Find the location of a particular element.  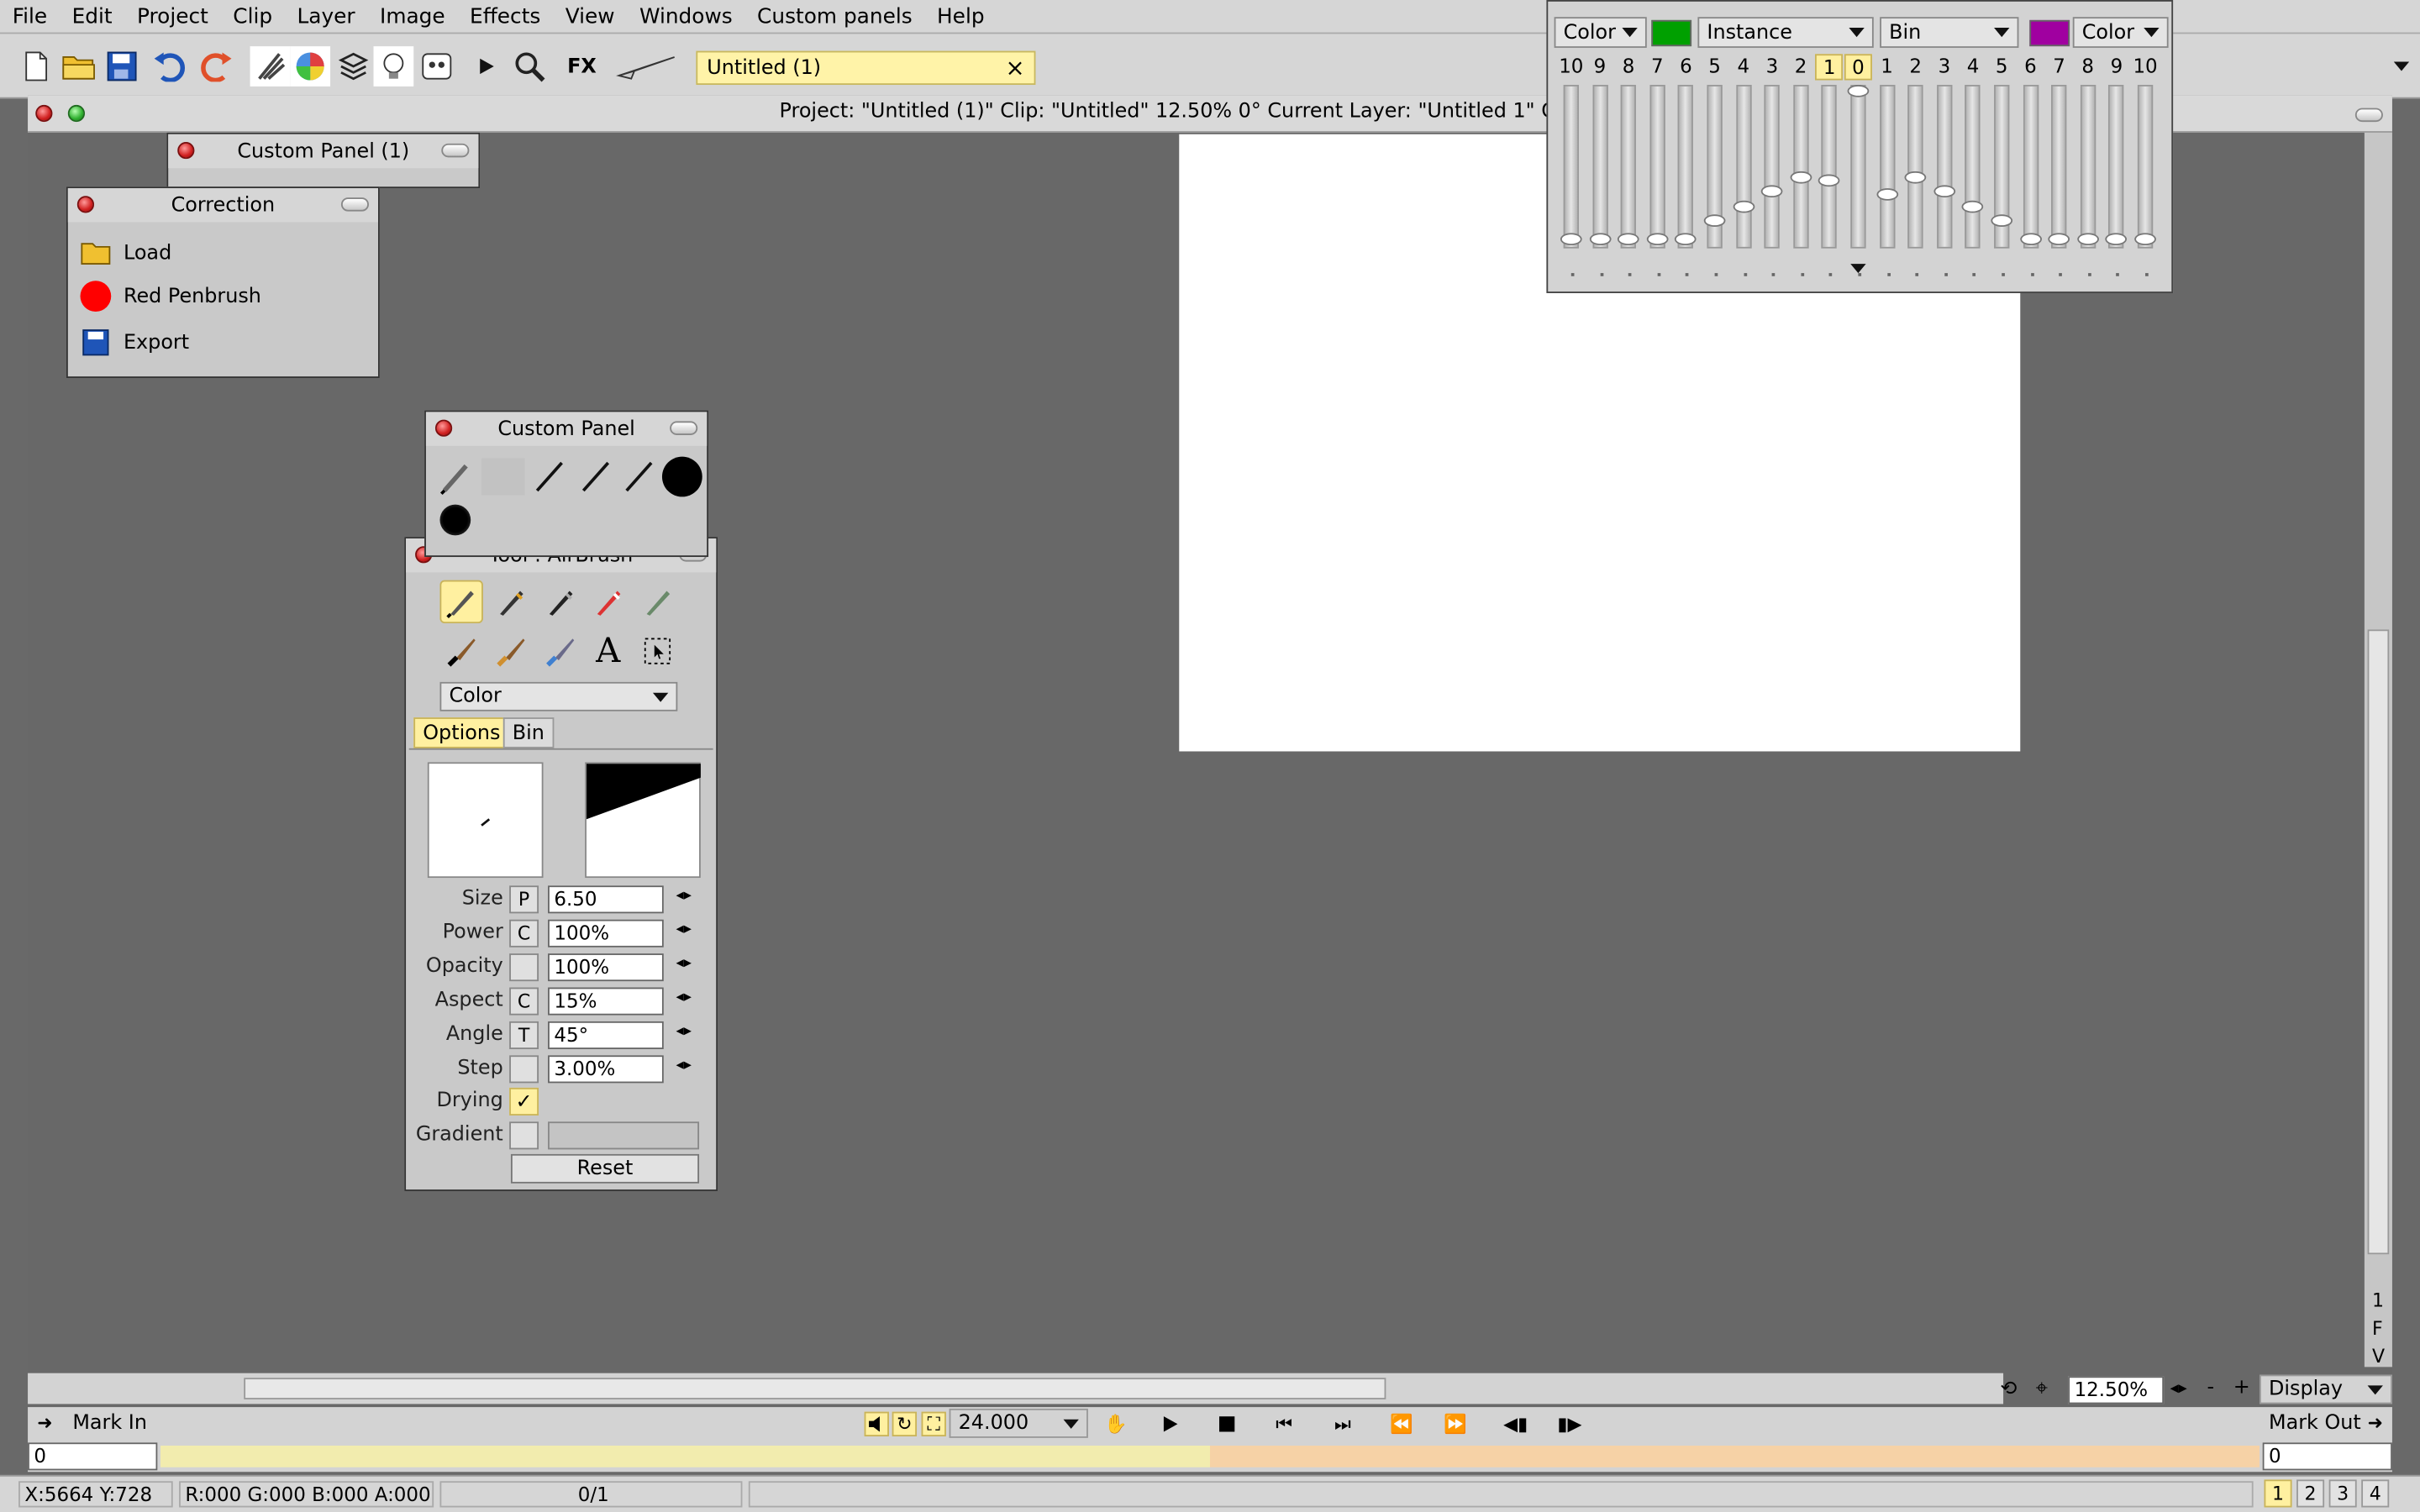

blur-tool-icon is located at coordinates (560, 650).